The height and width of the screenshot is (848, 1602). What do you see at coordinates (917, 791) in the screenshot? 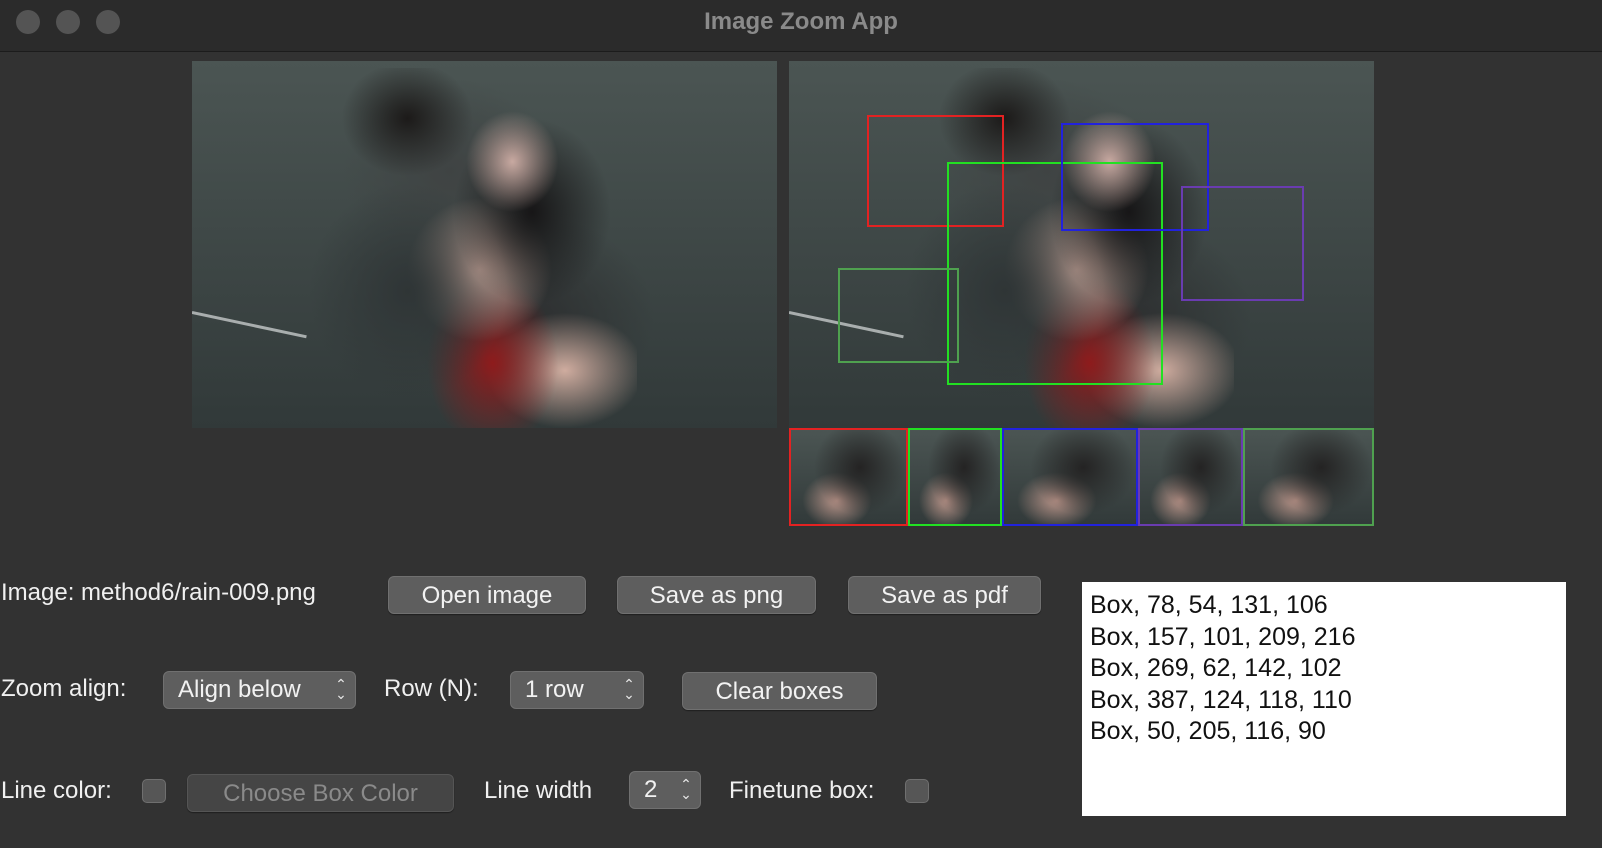
I see `finetune-checkbox` at bounding box center [917, 791].